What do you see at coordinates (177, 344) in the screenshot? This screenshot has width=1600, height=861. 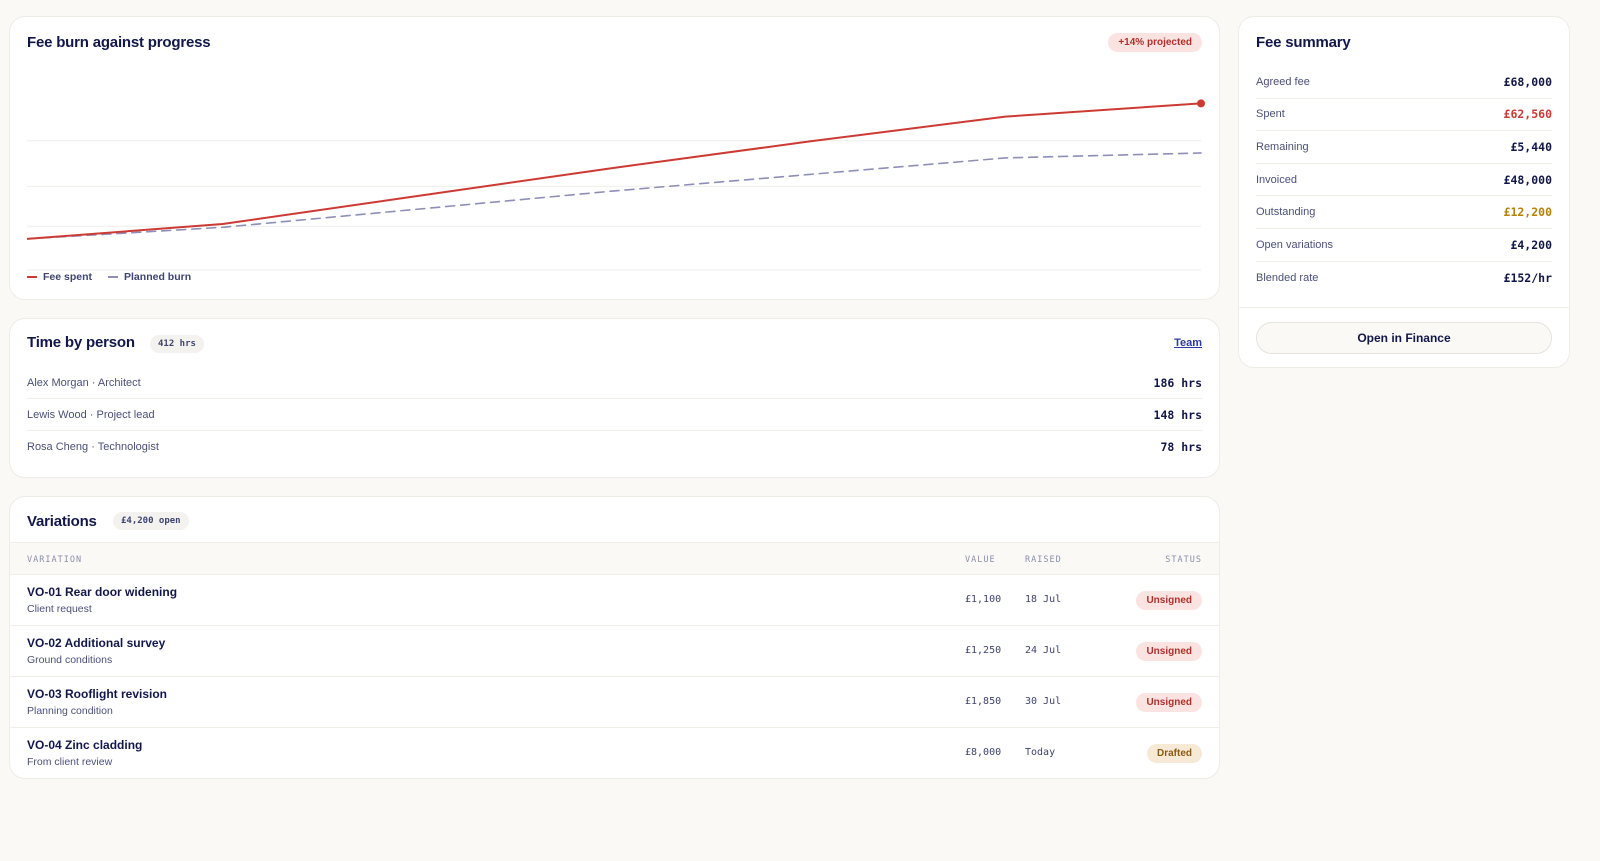 I see `total-hours-pill: 412 hrs` at bounding box center [177, 344].